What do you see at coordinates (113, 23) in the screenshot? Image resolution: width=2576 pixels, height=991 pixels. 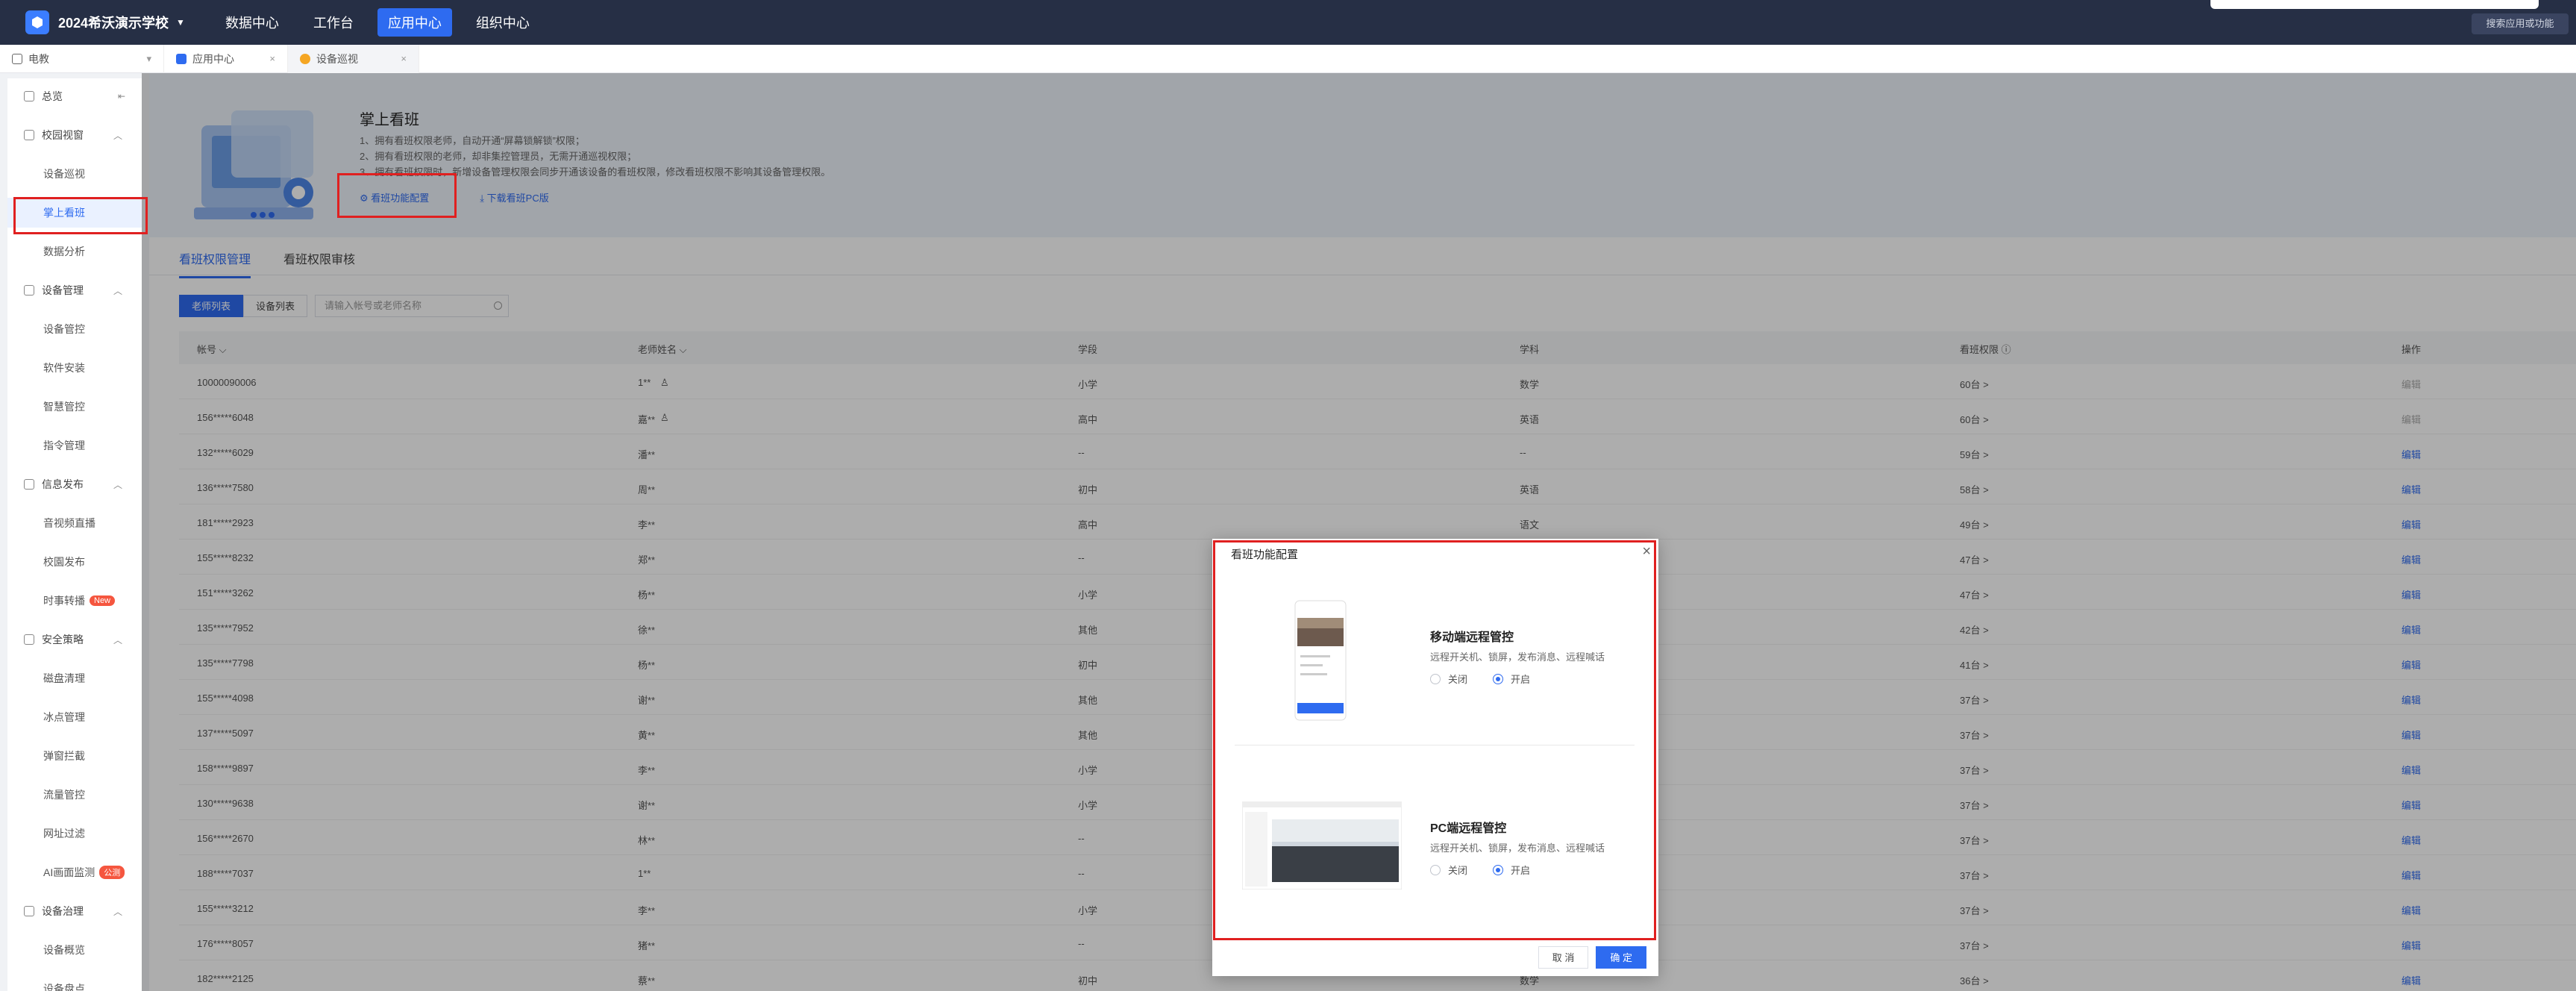 I see `school-name: 2024希沃演示学校` at bounding box center [113, 23].